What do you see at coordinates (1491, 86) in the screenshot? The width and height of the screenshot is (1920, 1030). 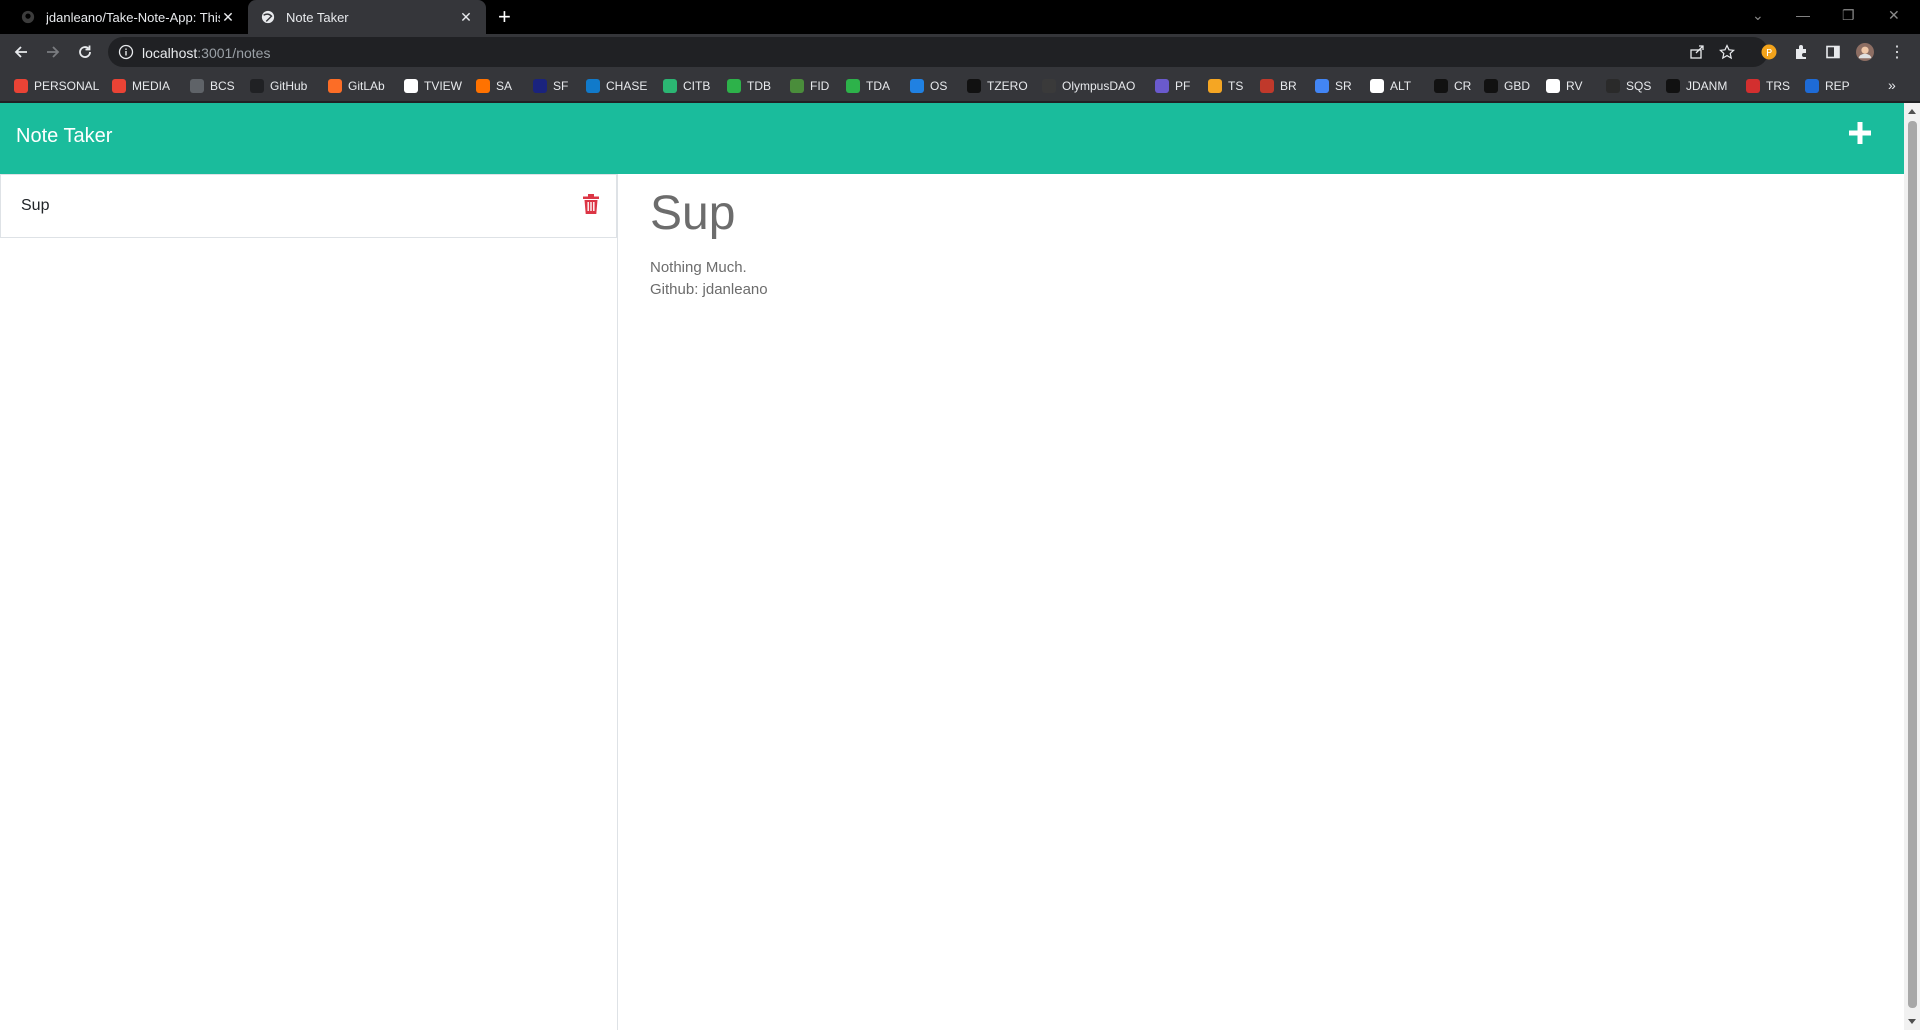 I see `gbd-icon` at bounding box center [1491, 86].